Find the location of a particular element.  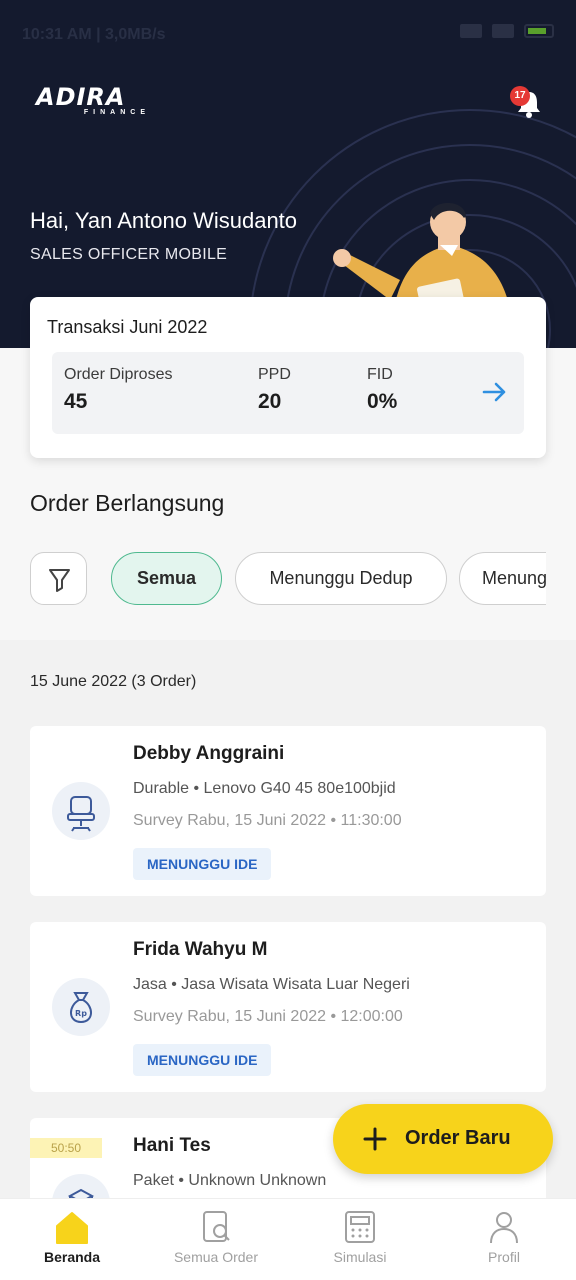

order-survey-time: Survey Rabu, 15 Juni 2022 • 12:00:00 is located at coordinates (268, 1016).